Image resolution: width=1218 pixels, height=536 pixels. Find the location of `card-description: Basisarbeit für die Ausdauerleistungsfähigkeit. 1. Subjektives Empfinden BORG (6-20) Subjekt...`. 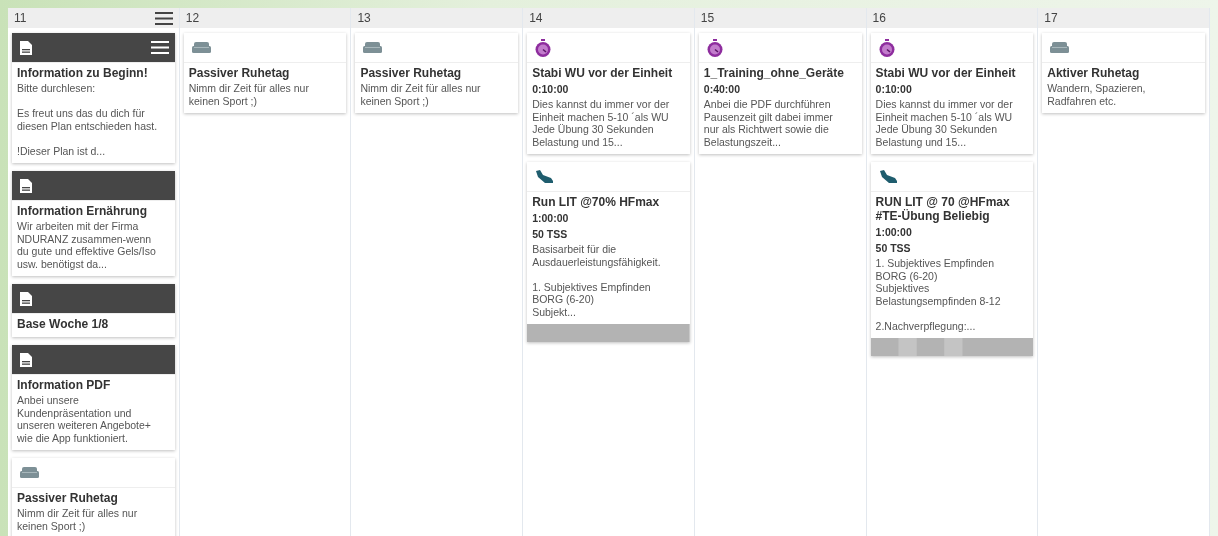

card-description: Basisarbeit für die Ausdauerleistungsfähigkeit. 1. Subjektives Empfinden BORG (6-20) Subjekt... is located at coordinates (597, 280).